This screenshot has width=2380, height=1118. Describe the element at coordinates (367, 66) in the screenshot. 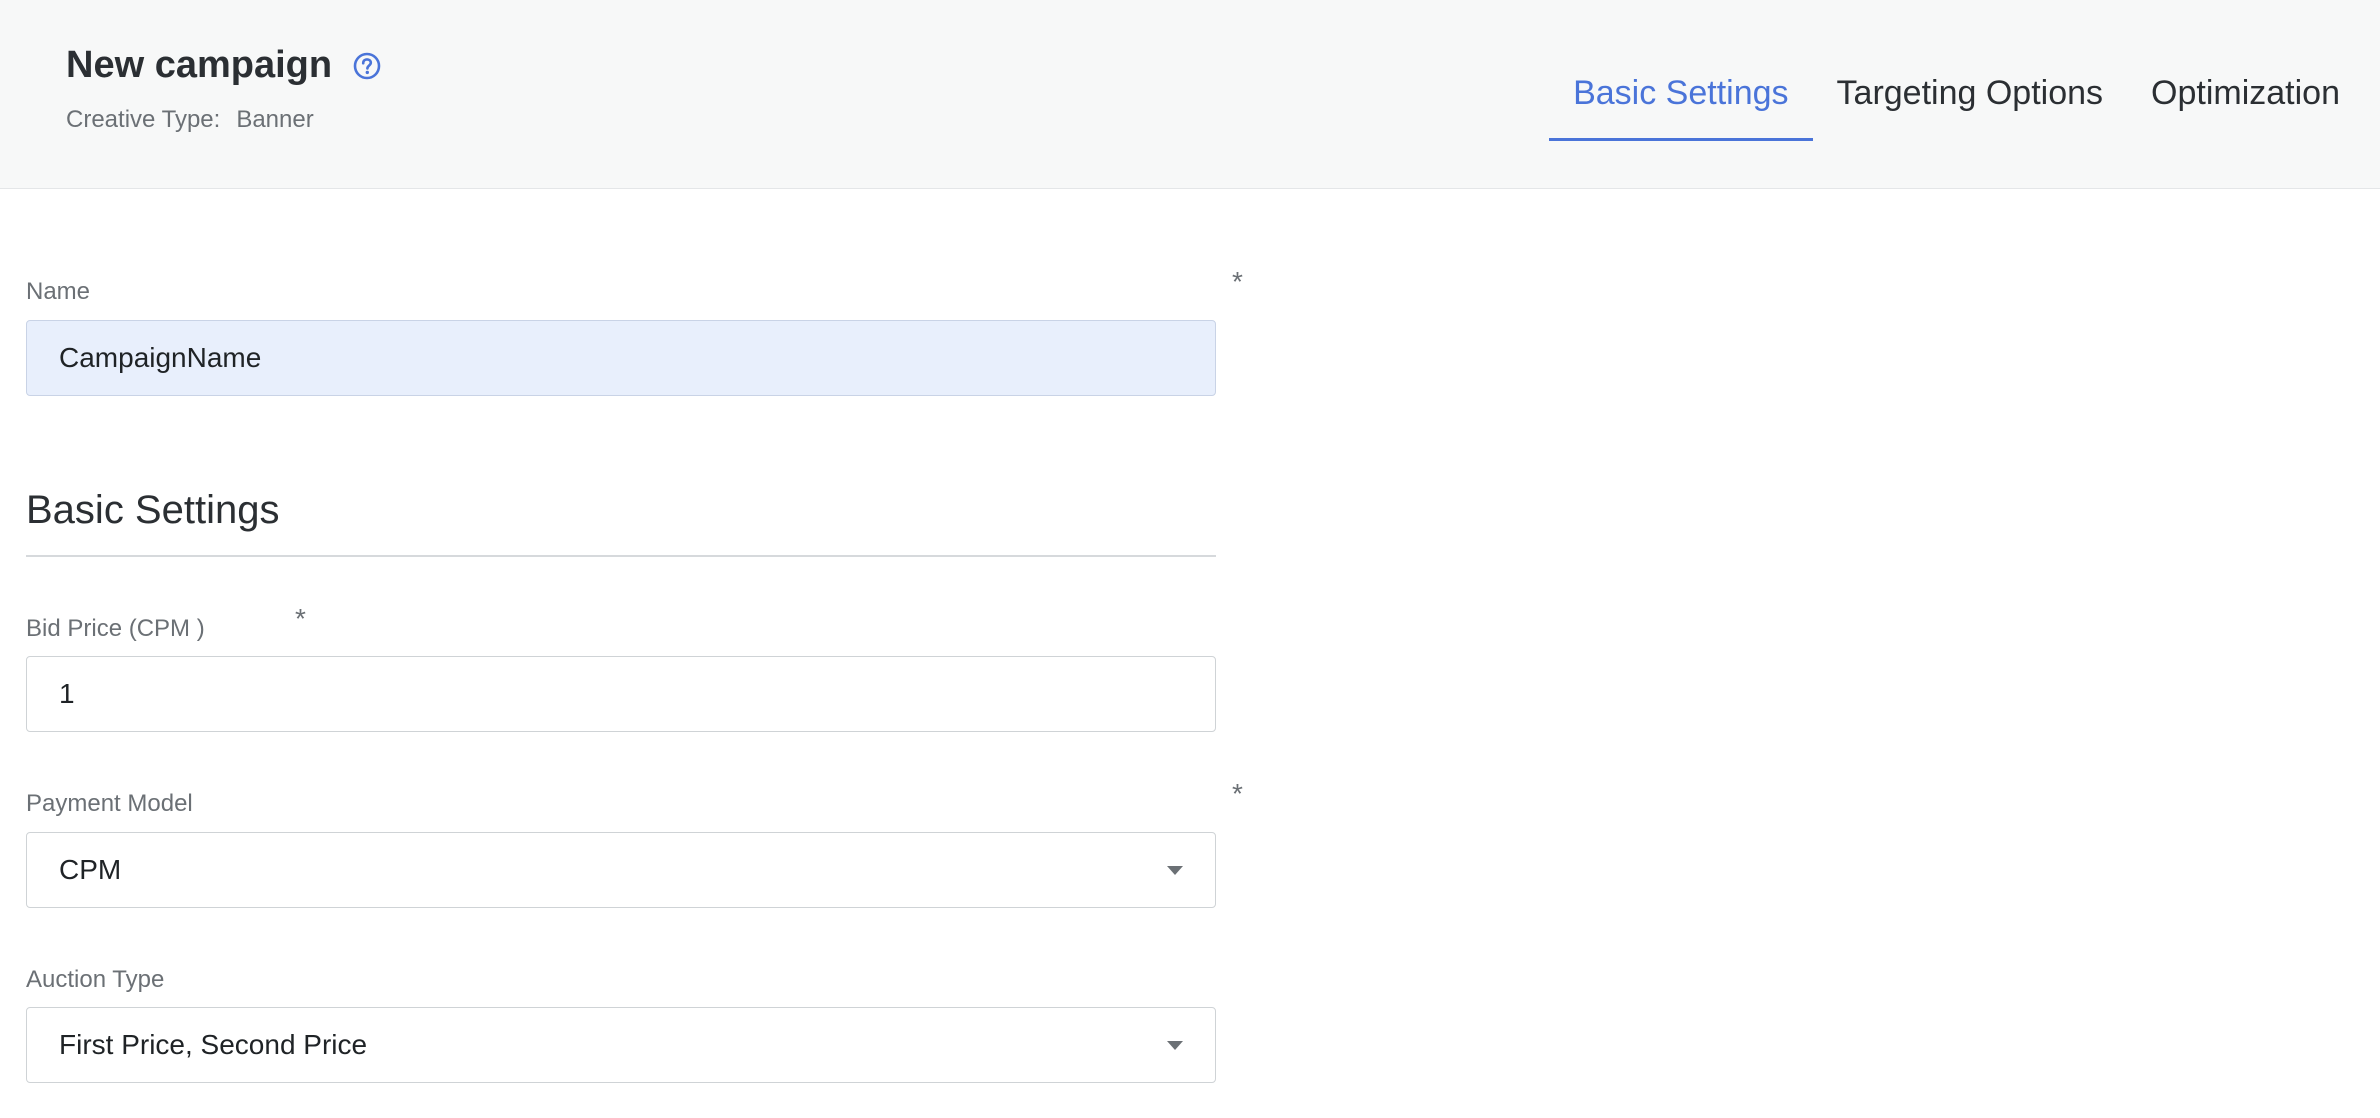

I see `help-circle-icon` at that location.